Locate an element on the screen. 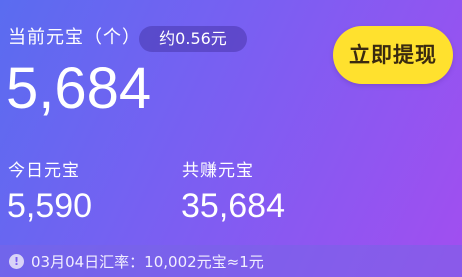  total-earned-label: 共赚元宝 is located at coordinates (218, 171).